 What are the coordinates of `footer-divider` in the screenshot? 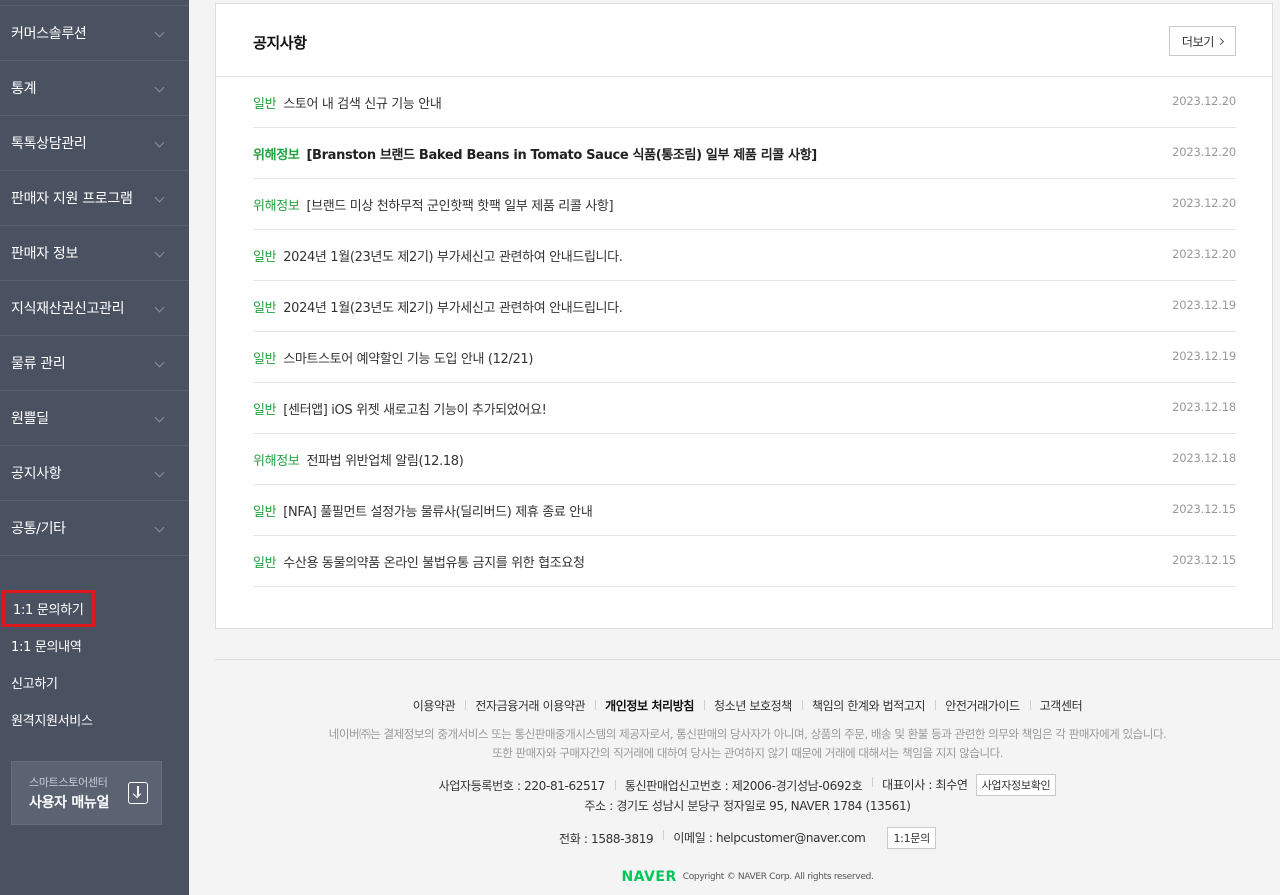 It's located at (747, 659).